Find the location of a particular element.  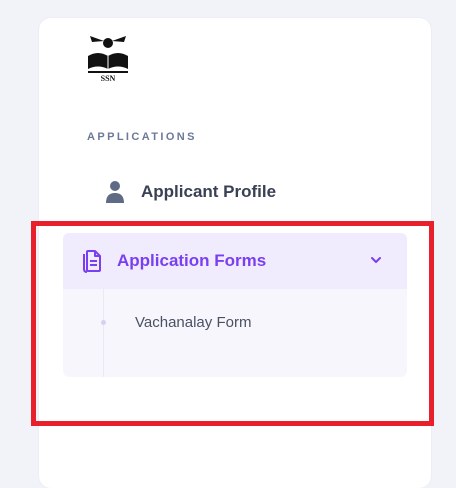

ssn-logo: SSN is located at coordinates (108, 62).